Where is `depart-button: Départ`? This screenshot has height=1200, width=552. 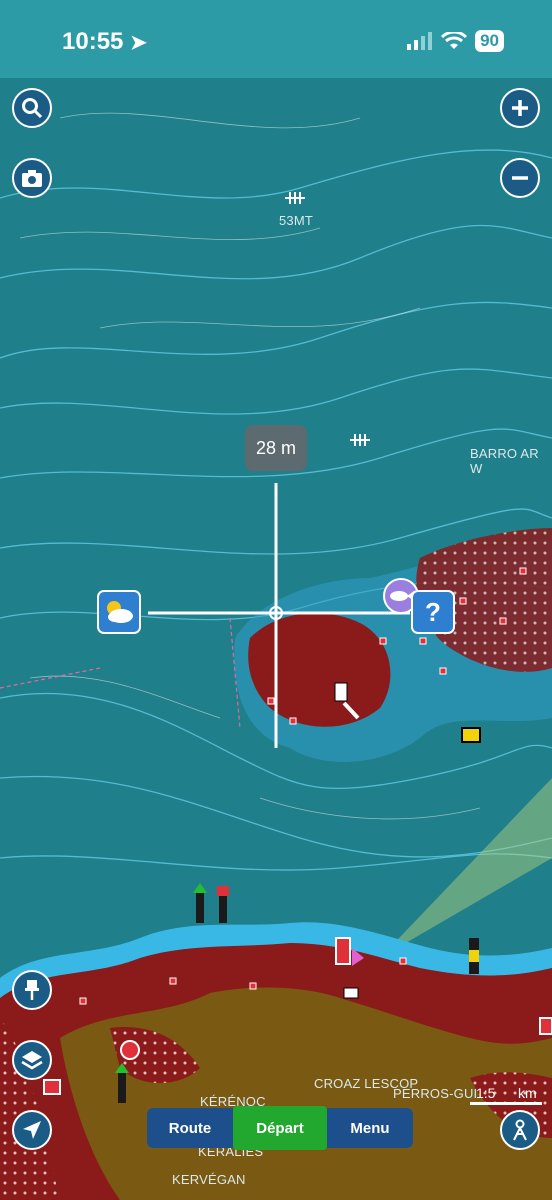
depart-button: Départ is located at coordinates (280, 1128).